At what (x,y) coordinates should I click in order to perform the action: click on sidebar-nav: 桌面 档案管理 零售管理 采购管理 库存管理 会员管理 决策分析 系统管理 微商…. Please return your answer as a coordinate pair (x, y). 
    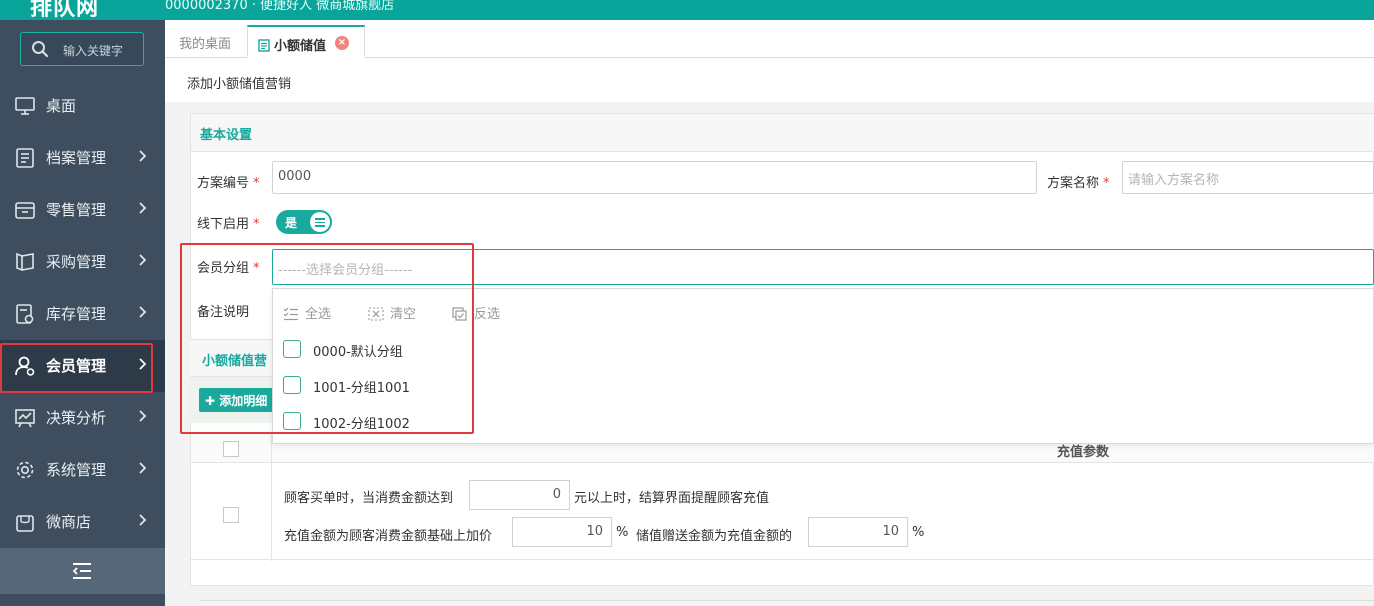
    Looking at the image, I should click on (82, 314).